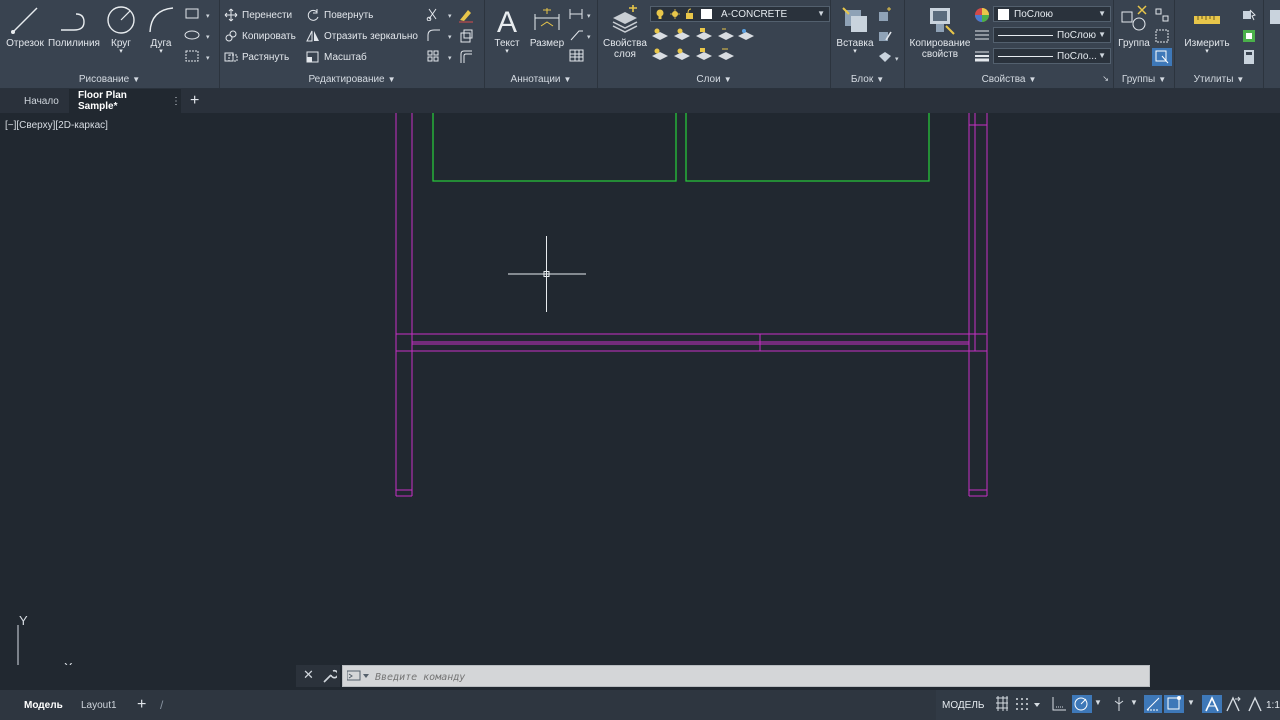 The image size is (1280, 720). I want to click on tab-start: Начало, so click(41, 101).